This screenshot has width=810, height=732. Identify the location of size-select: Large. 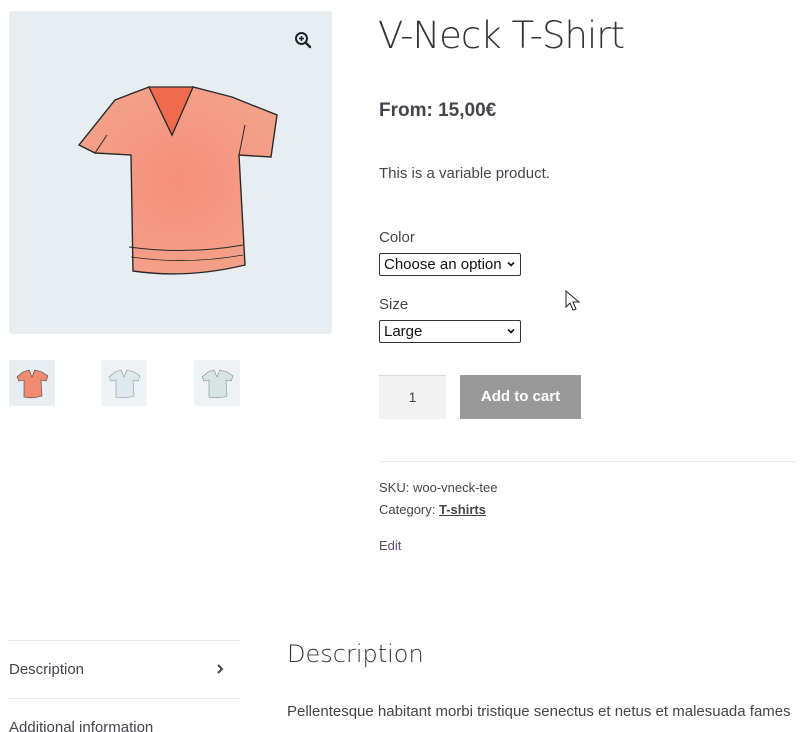
(450, 331).